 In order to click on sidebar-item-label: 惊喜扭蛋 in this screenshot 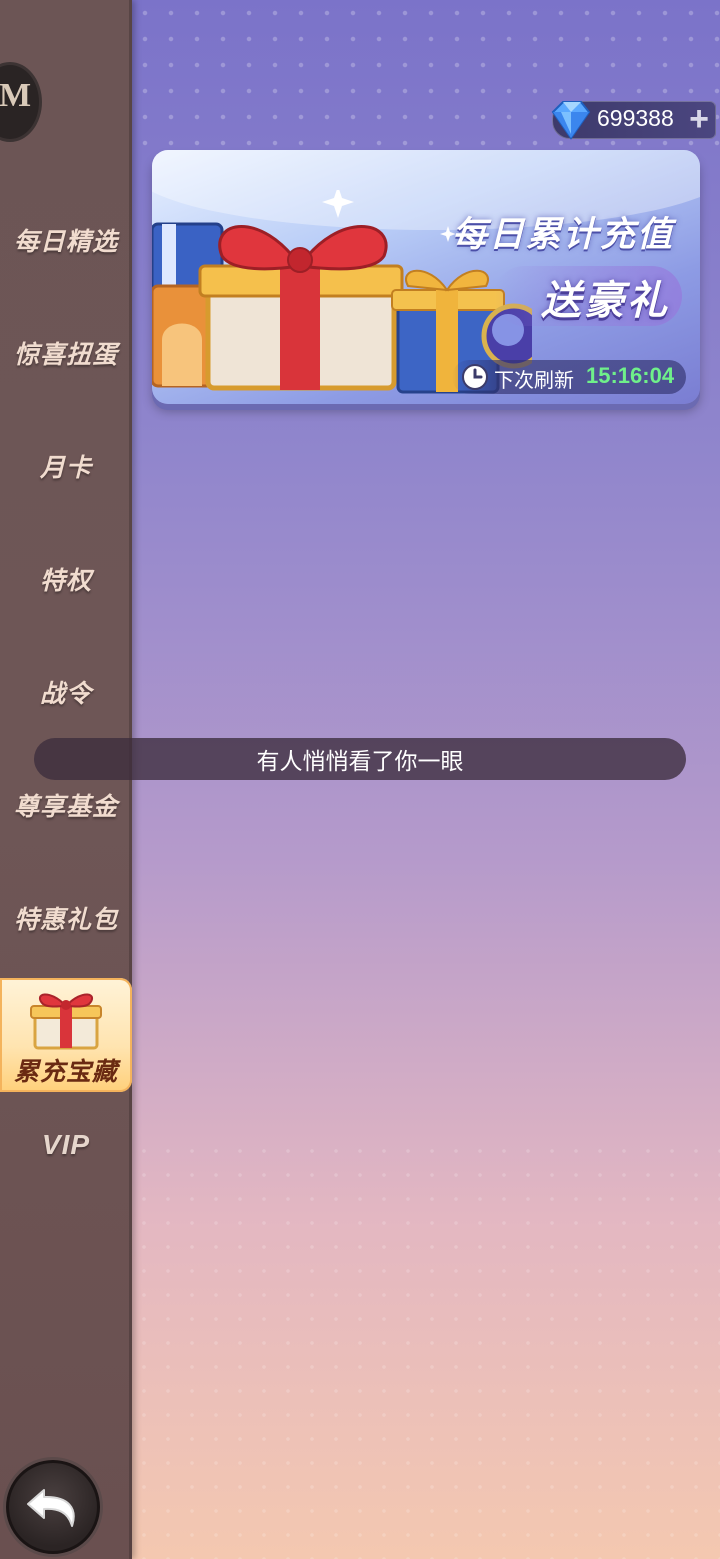, I will do `click(65, 354)`.